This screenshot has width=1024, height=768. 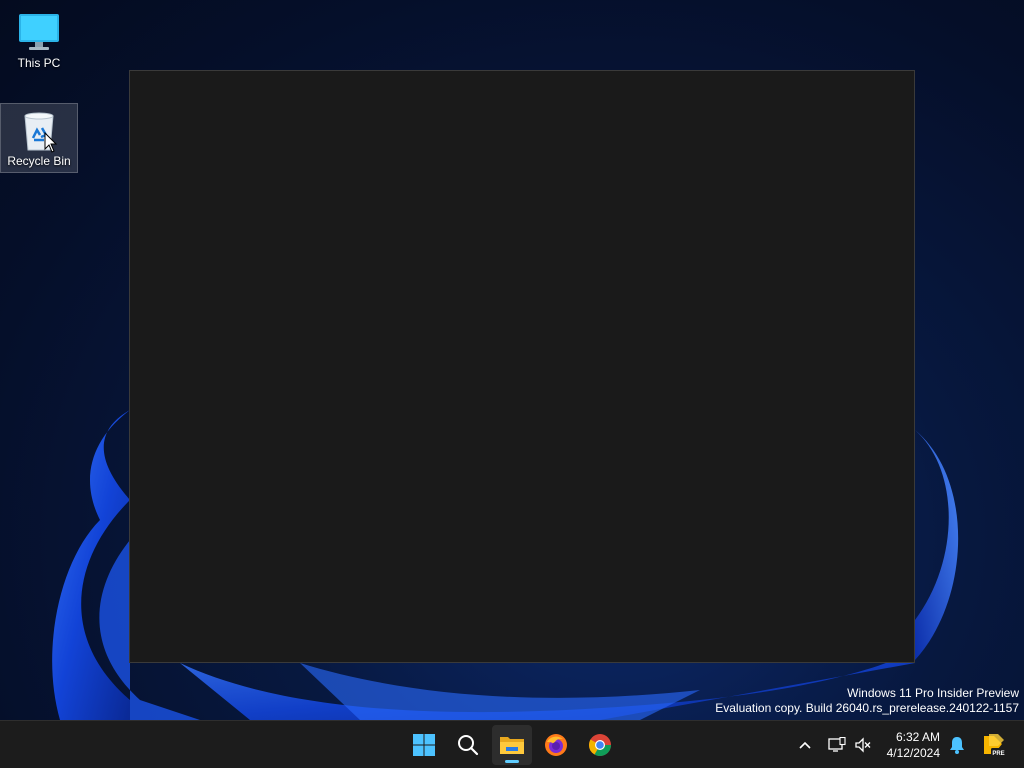 I want to click on volume-button, so click(x=863, y=744).